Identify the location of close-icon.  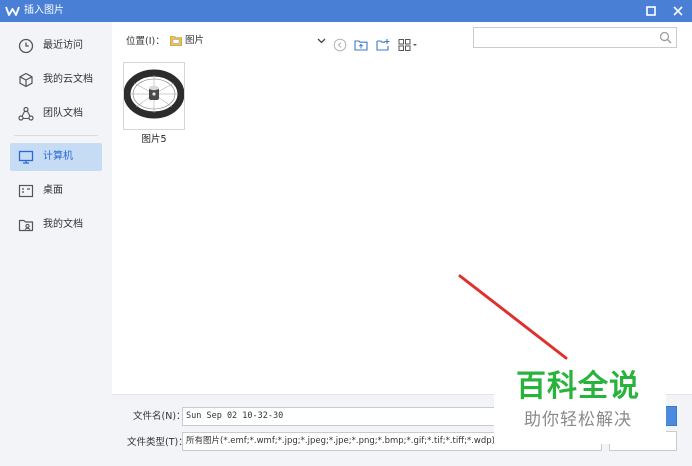
(678, 11).